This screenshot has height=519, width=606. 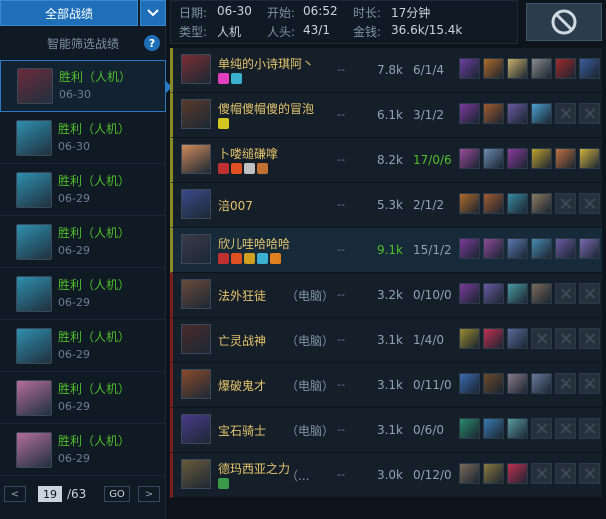 I want to click on badge-icon, so click(x=262, y=258).